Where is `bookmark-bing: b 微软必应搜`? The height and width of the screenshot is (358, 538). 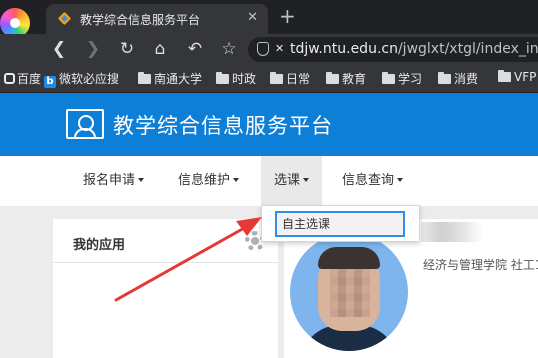 bookmark-bing: b 微软必应搜 is located at coordinates (81, 79).